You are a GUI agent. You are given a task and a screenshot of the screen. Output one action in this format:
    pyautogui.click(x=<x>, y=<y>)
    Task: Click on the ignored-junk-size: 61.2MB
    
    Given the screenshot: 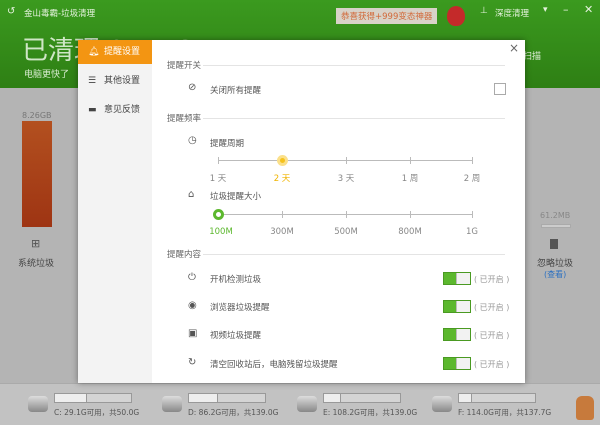 What is the action you would take?
    pyautogui.click(x=555, y=215)
    